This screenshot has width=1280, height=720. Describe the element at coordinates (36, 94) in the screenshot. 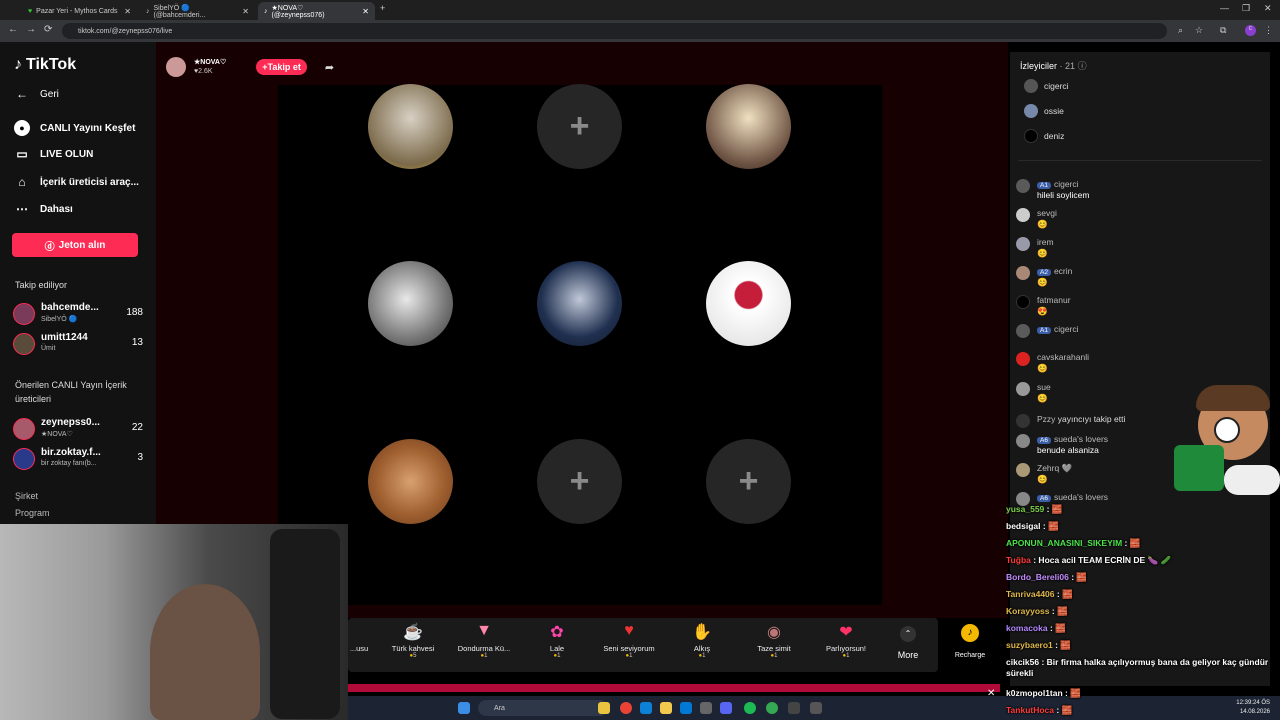

I see `back-link: ← Geri` at that location.